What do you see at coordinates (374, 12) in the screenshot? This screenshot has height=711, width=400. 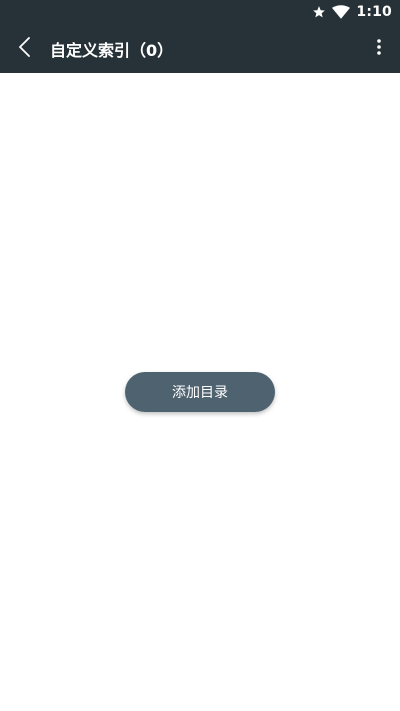 I see `status-time: 1:10` at bounding box center [374, 12].